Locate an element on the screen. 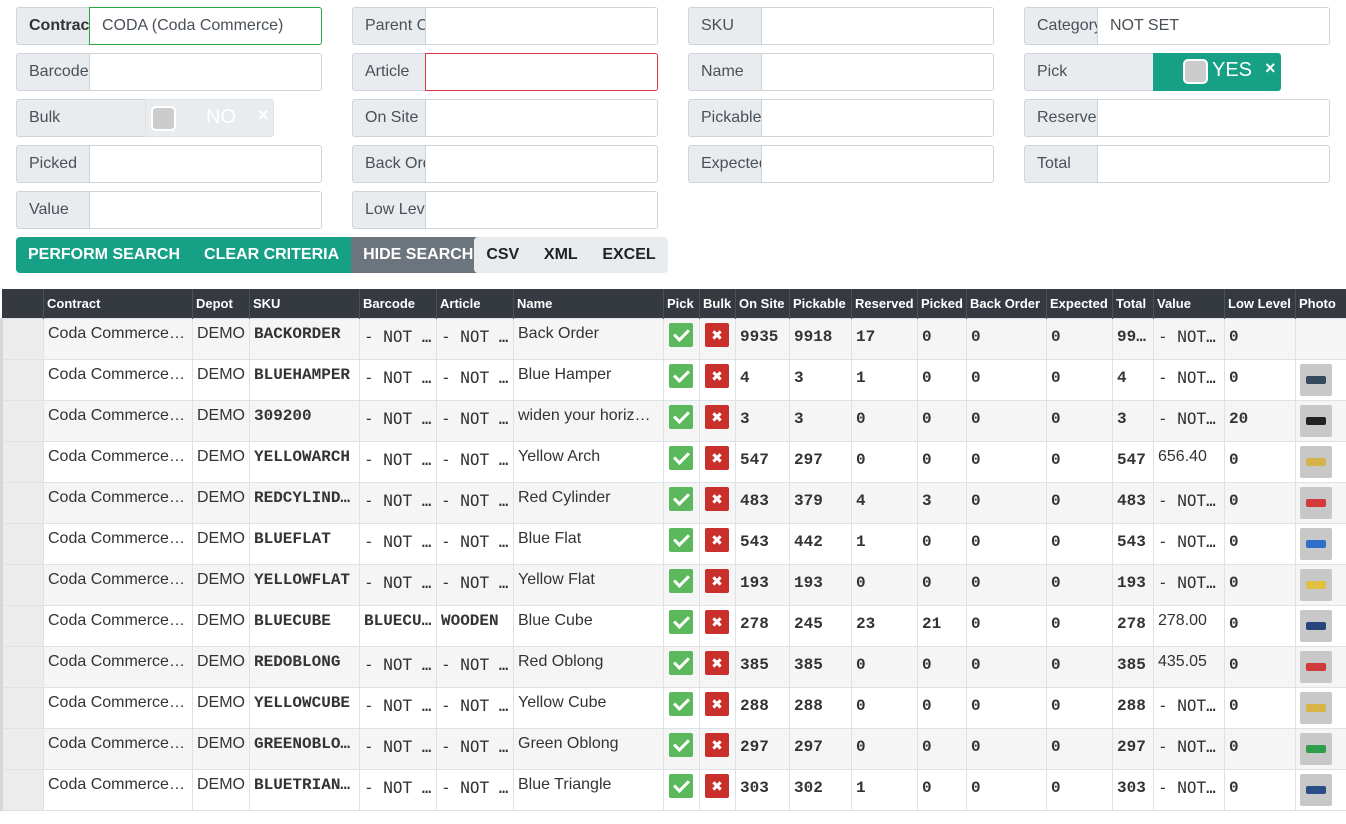  csv-export-button: CSV is located at coordinates (502, 255).